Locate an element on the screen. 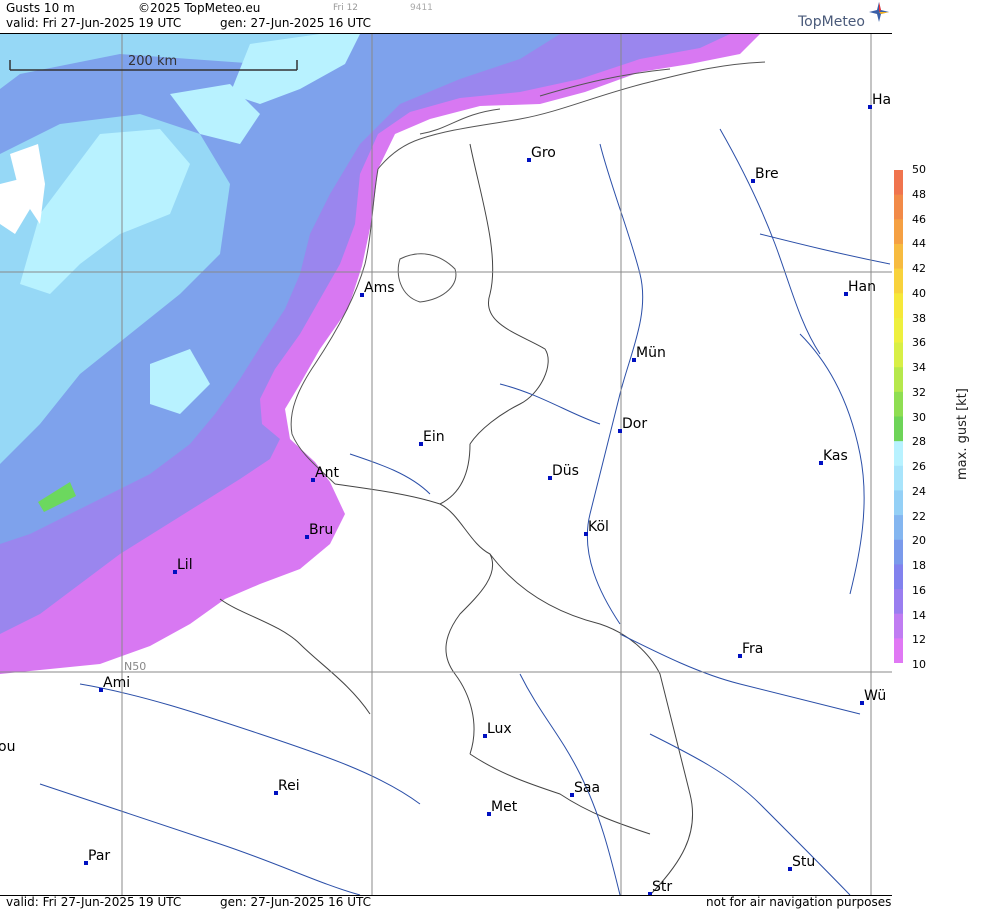 The height and width of the screenshot is (909, 983). colorbar-tick-label: 16 is located at coordinates (919, 590).